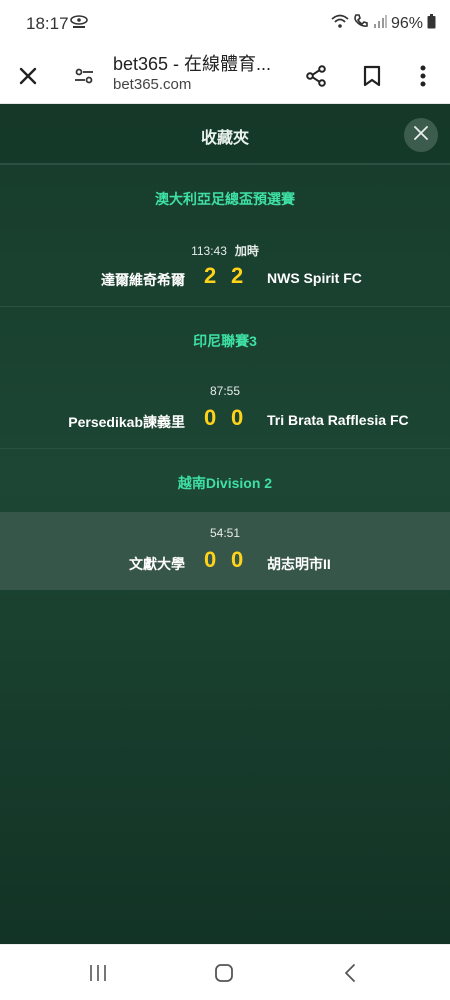  I want to click on league-header: 澳大利亞足總盃預選賽, so click(225, 196).